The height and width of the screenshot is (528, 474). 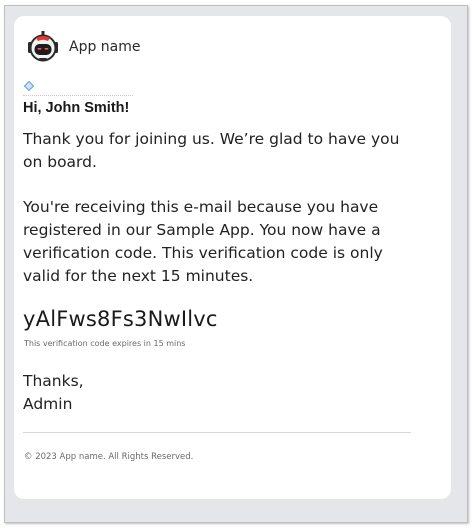 I want to click on verification-code: yAlFws8Fs3NwIlvc, so click(x=120, y=319).